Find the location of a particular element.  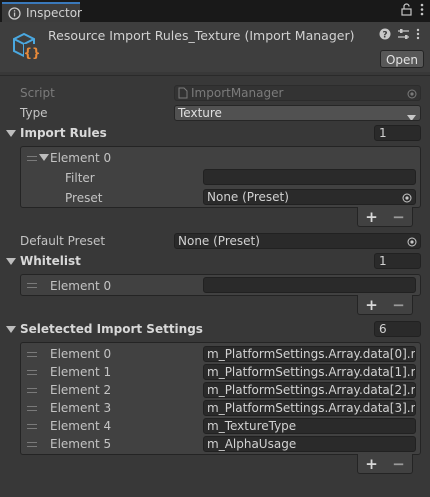

settings-label: Seletected Import Settings is located at coordinates (111, 329).